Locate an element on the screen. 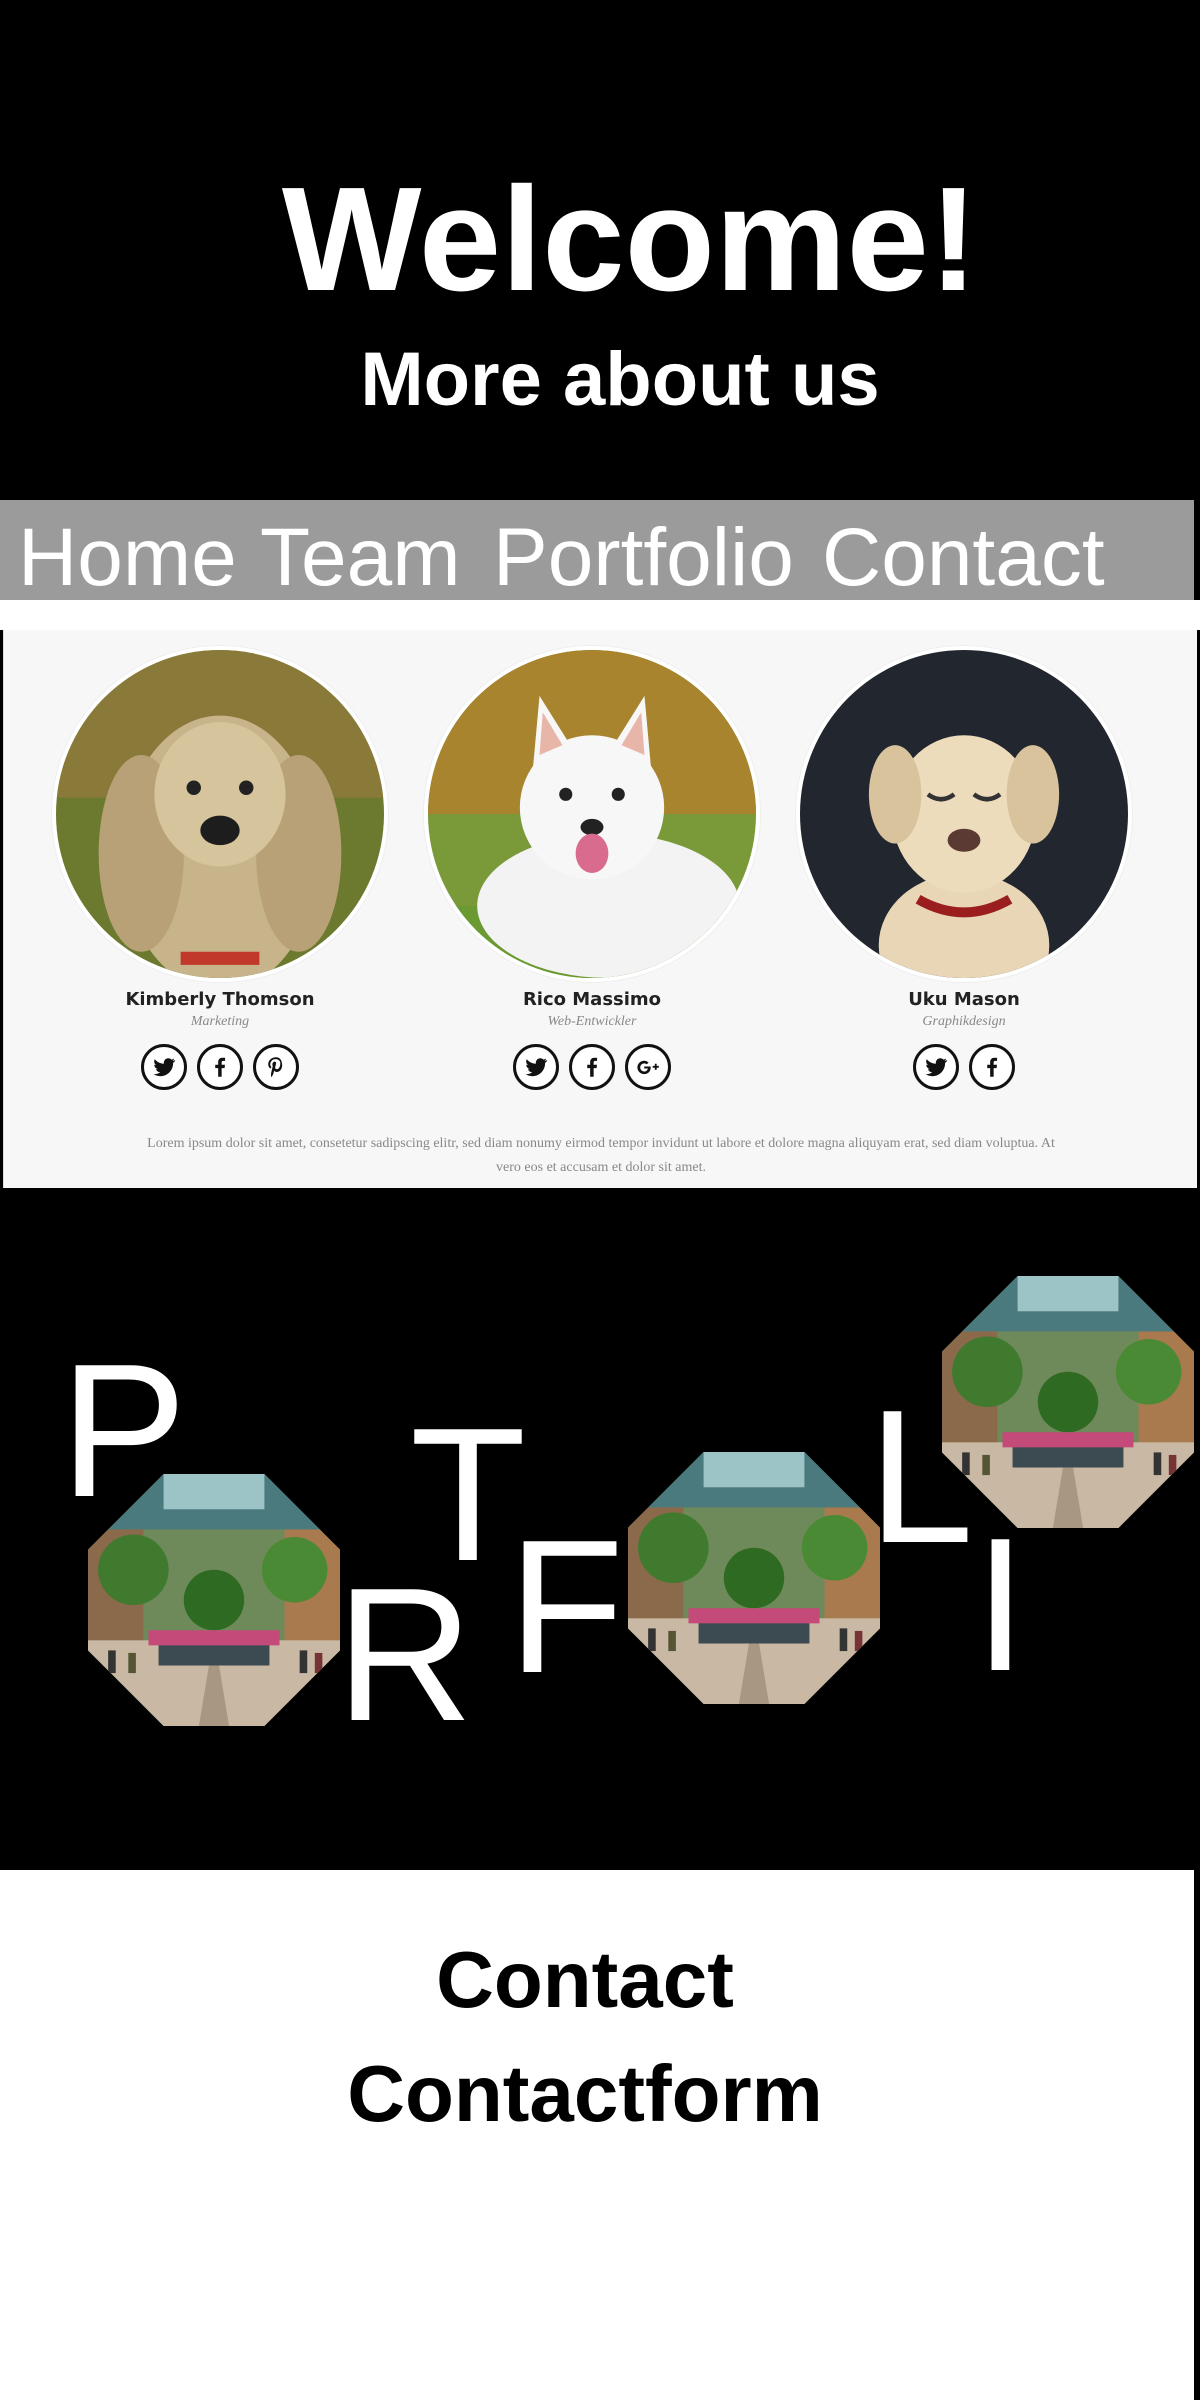 Image resolution: width=1200 pixels, height=2400 pixels. member-name: Kimberly Thomson is located at coordinates (220, 999).